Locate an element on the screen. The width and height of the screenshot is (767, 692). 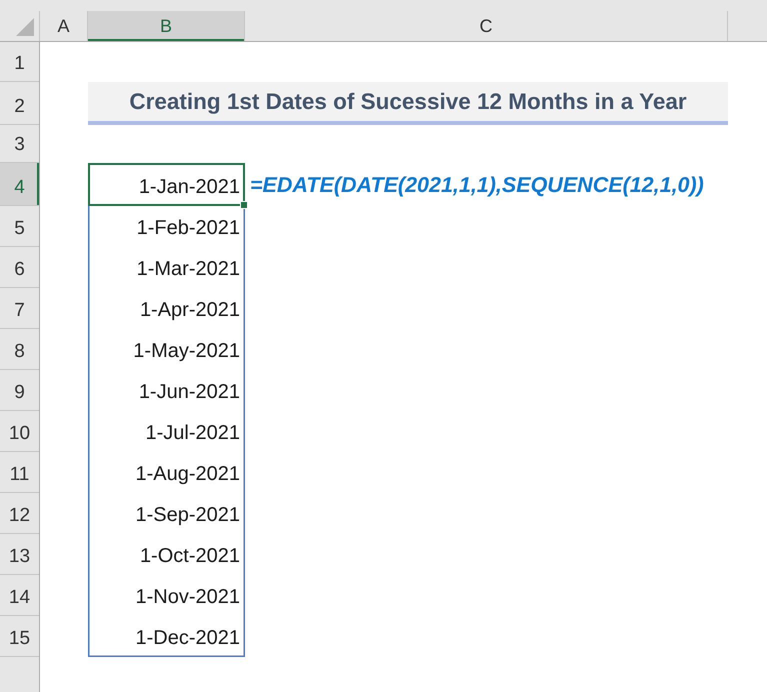
column-header: B is located at coordinates (166, 26).